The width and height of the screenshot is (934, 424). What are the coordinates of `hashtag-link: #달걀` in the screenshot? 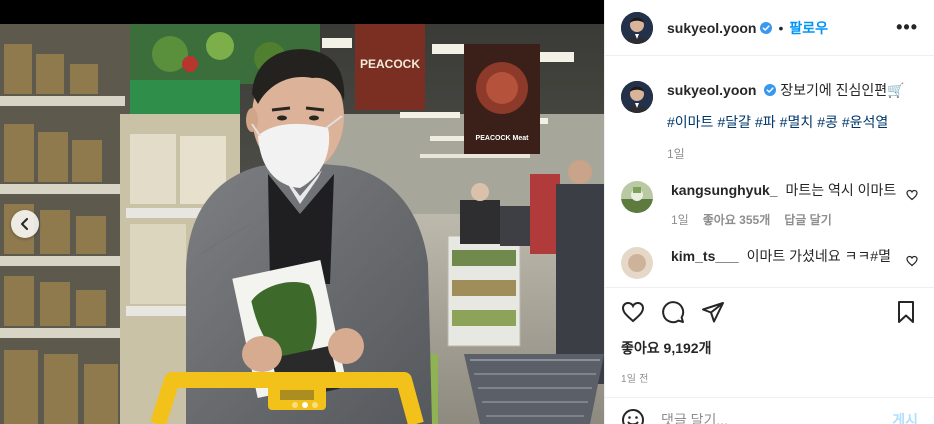 It's located at (734, 122).